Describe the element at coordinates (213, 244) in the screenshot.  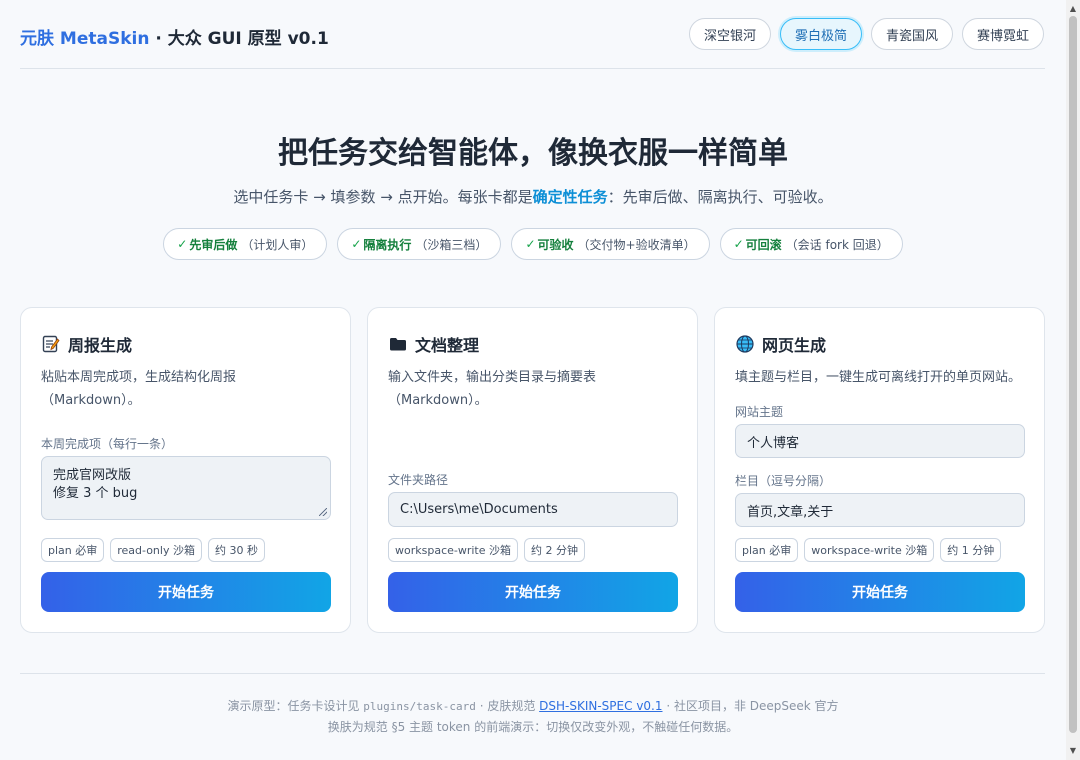
I see `badge-label: 先审后做` at that location.